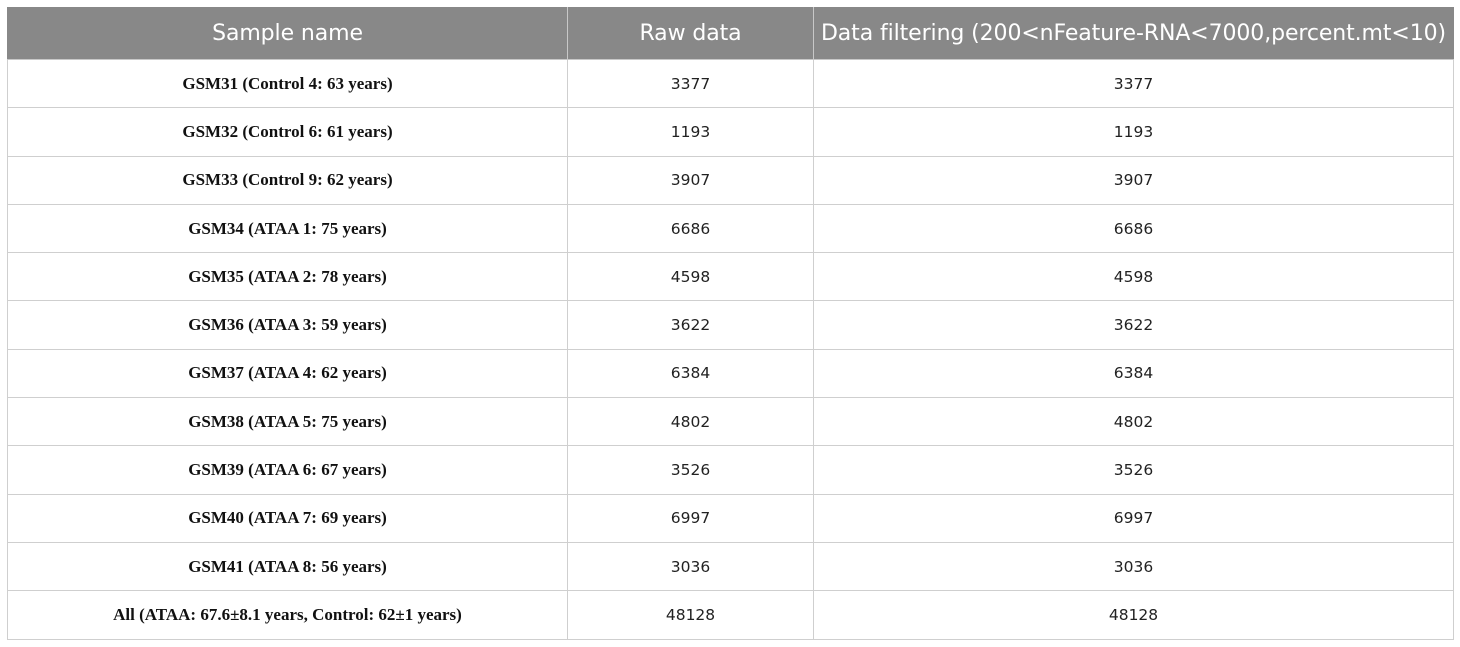 Image resolution: width=1460 pixels, height=647 pixels. What do you see at coordinates (287, 422) in the screenshot?
I see `sample-name-cell: GSM38 (ATAA 5: 75 years)` at bounding box center [287, 422].